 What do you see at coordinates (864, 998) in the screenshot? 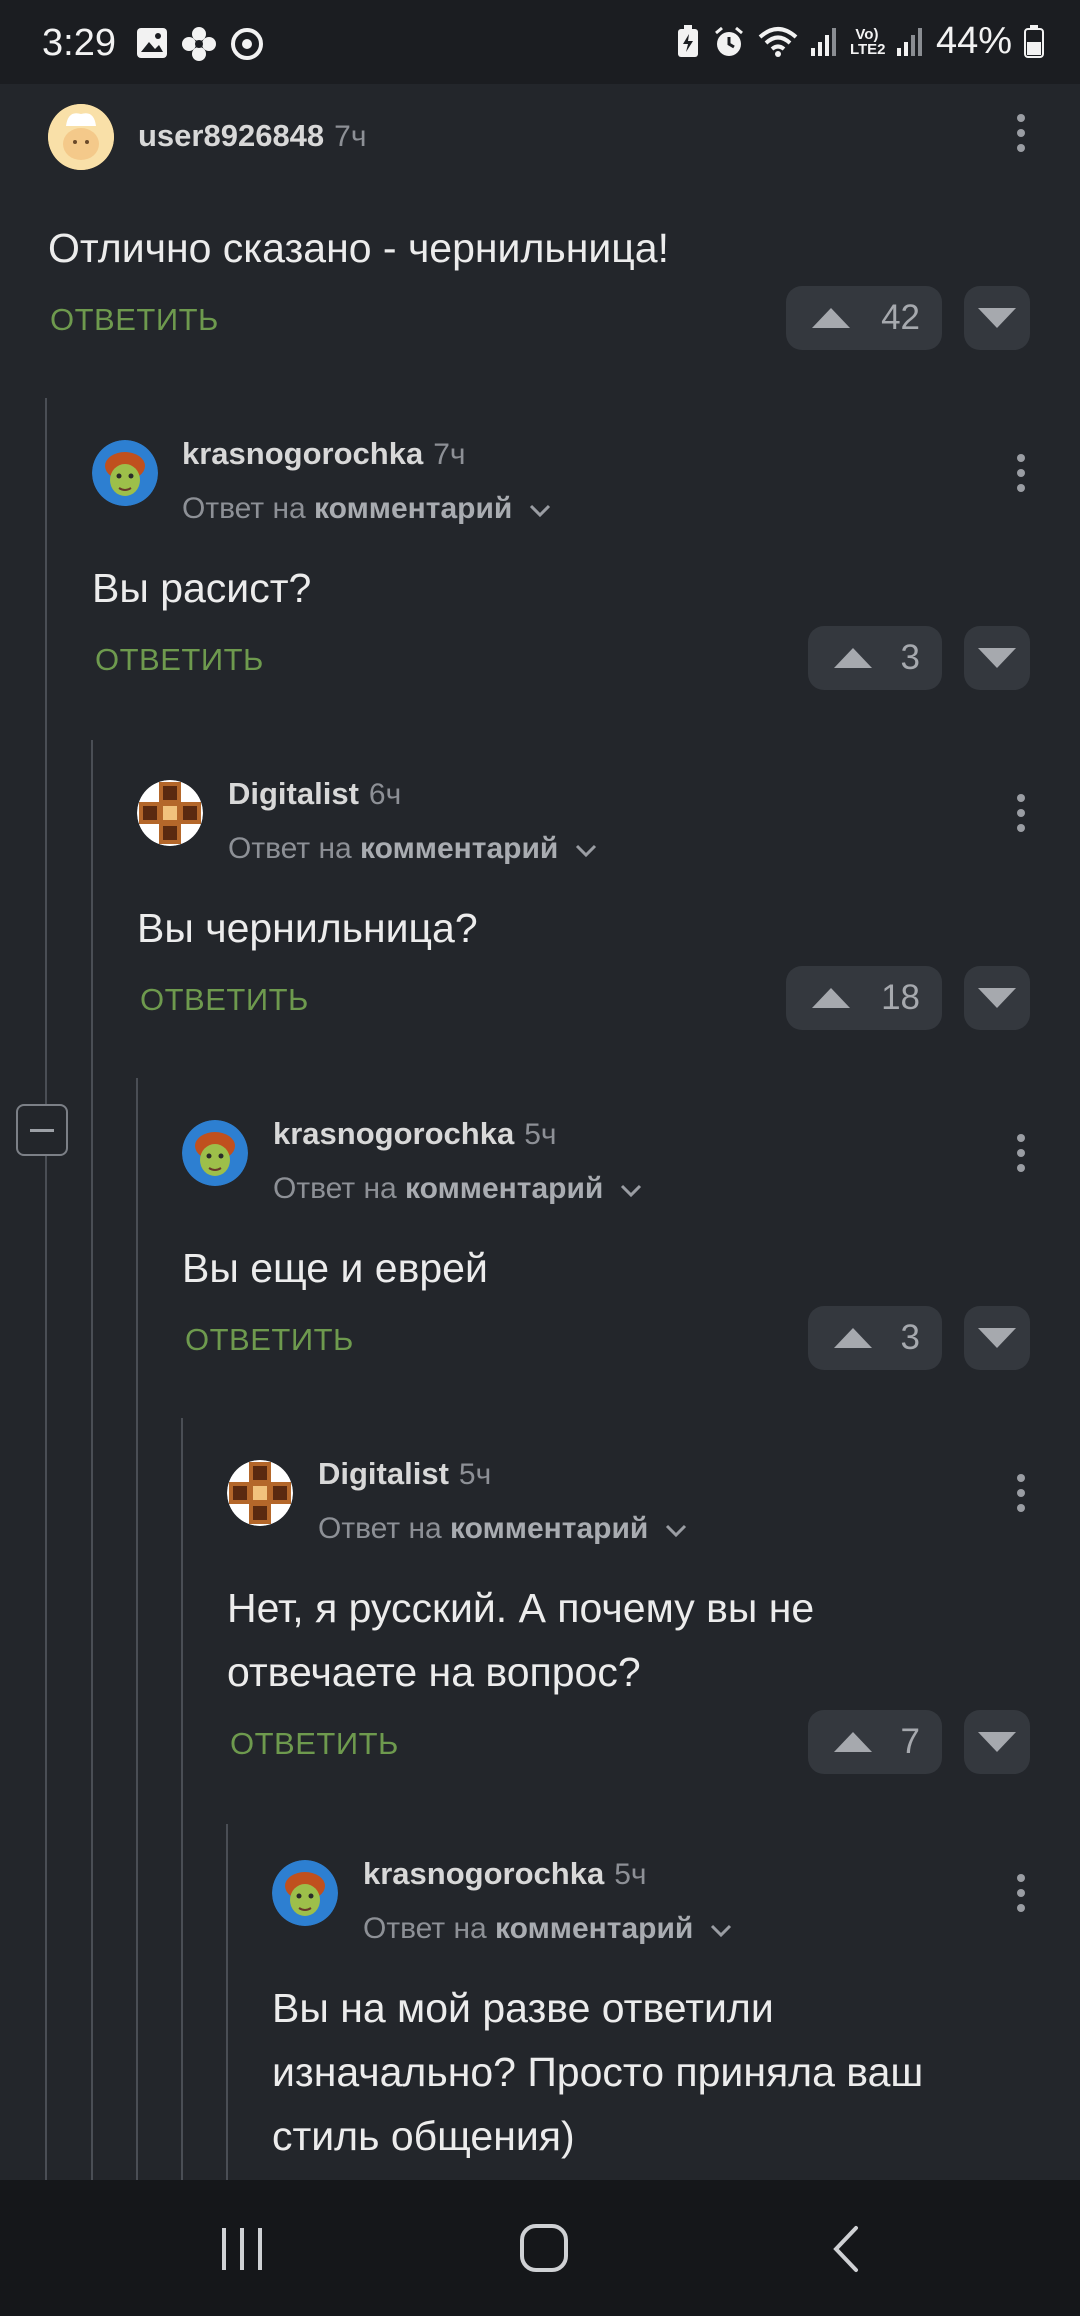
I see `upvote-button: 18` at bounding box center [864, 998].